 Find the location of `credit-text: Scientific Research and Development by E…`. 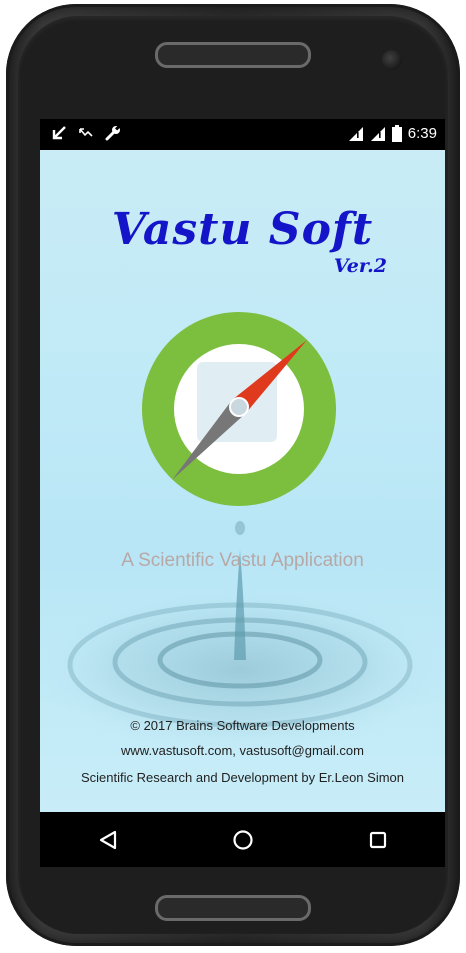

credit-text: Scientific Research and Development by E… is located at coordinates (242, 777).